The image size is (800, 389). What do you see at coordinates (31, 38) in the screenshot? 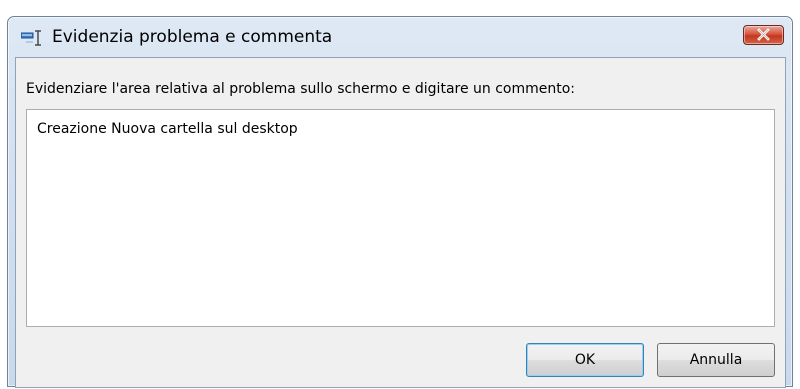
I see `highlight-comment-icon` at bounding box center [31, 38].